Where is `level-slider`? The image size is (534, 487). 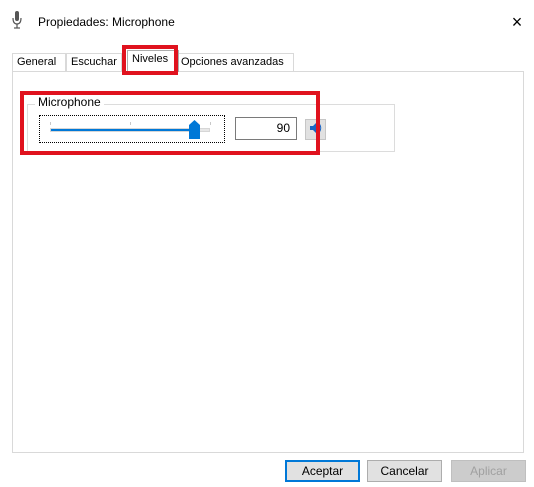
level-slider is located at coordinates (132, 129).